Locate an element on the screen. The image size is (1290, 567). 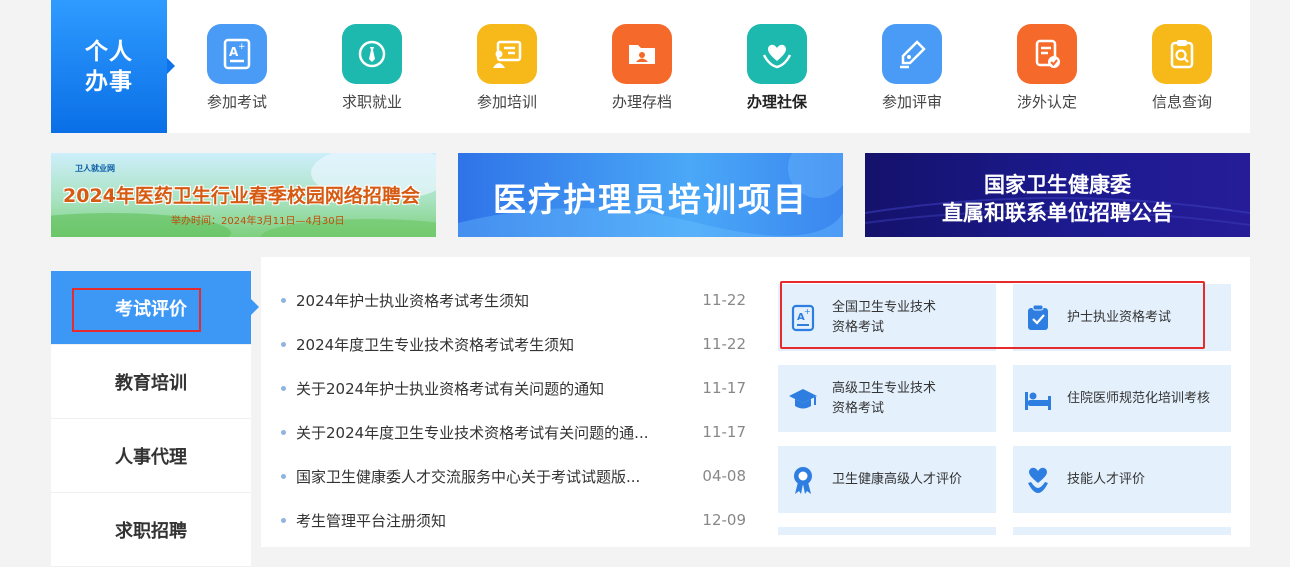
service-social-security-label: 办理社保 is located at coordinates (776, 102).